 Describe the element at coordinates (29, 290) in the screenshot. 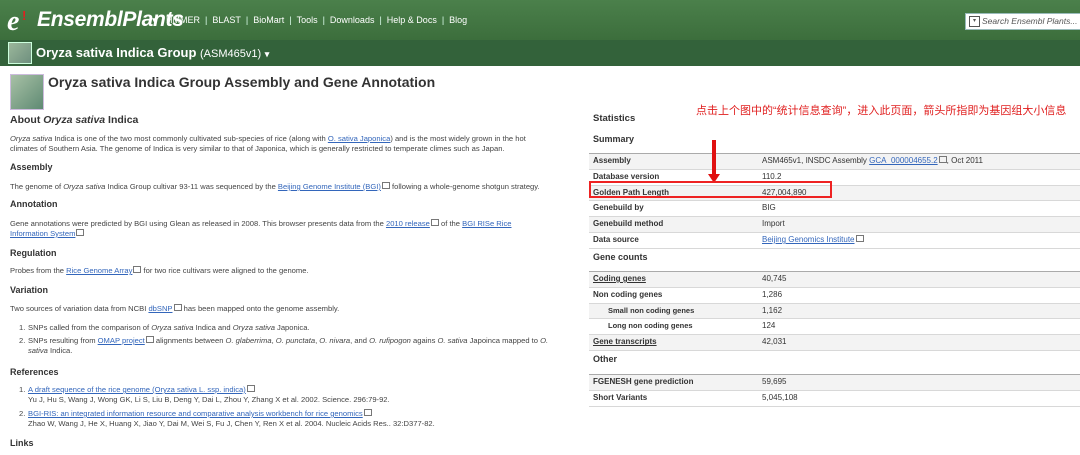

I see `variation-heading: Variation` at that location.